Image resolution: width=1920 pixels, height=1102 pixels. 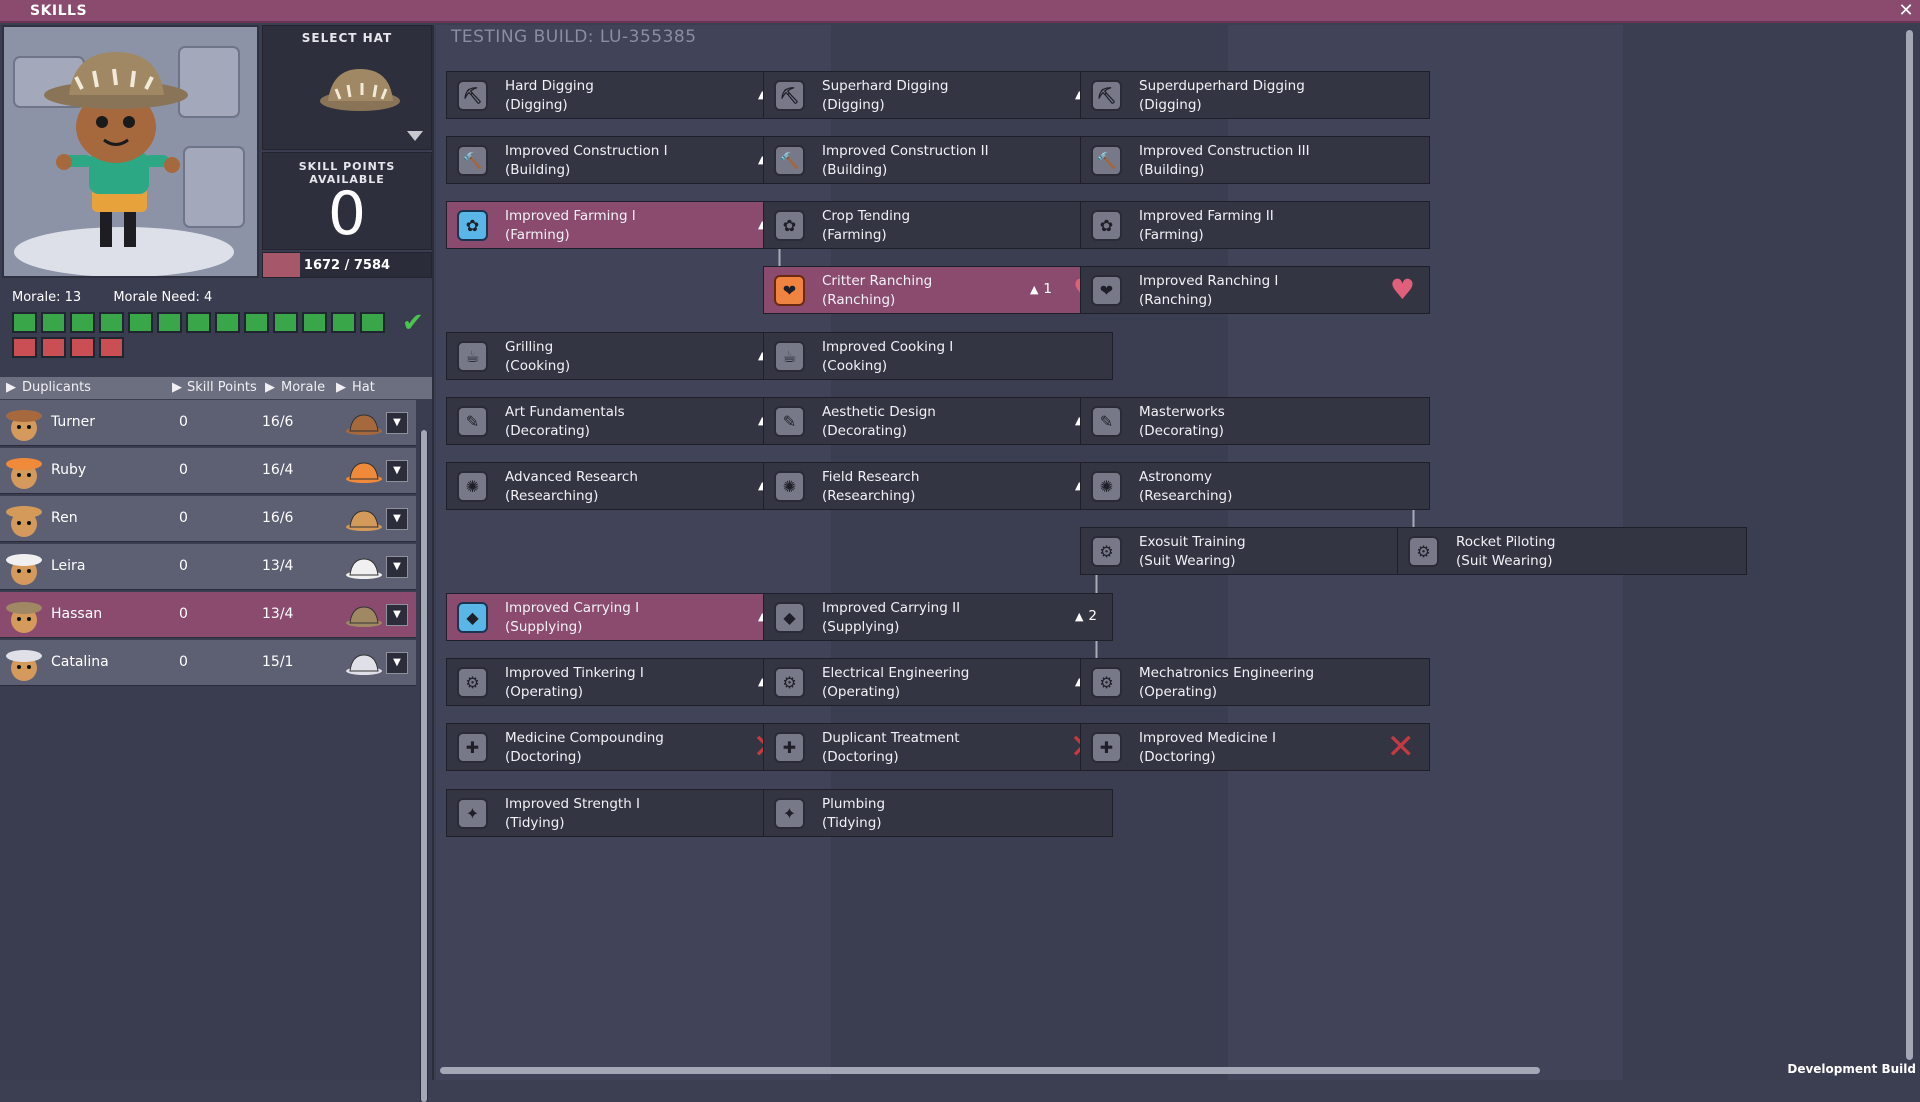 What do you see at coordinates (621, 813) in the screenshot?
I see `skill-card: ✦Improved Strength I(Tidying)` at bounding box center [621, 813].